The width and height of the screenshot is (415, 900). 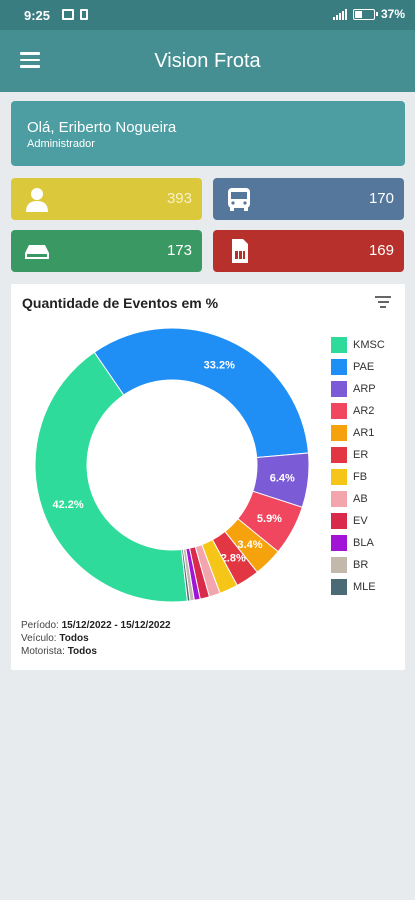 What do you see at coordinates (207, 15) in the screenshot?
I see `status-bar: 9:25 37%` at bounding box center [207, 15].